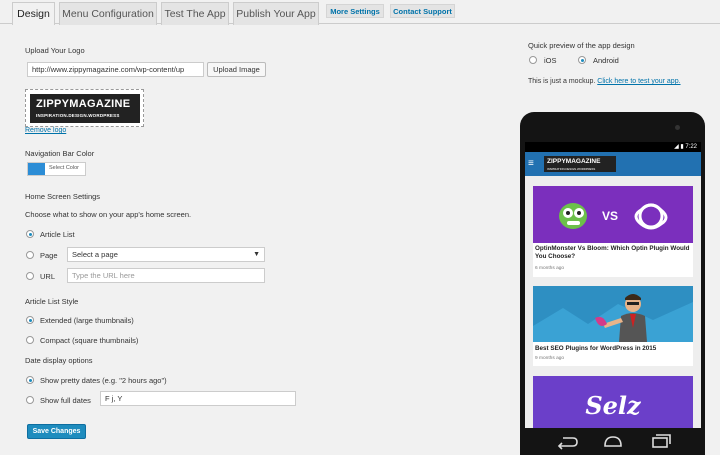 The width and height of the screenshot is (720, 455). Describe the element at coordinates (30, 276) in the screenshot. I see `radio-url` at that location.